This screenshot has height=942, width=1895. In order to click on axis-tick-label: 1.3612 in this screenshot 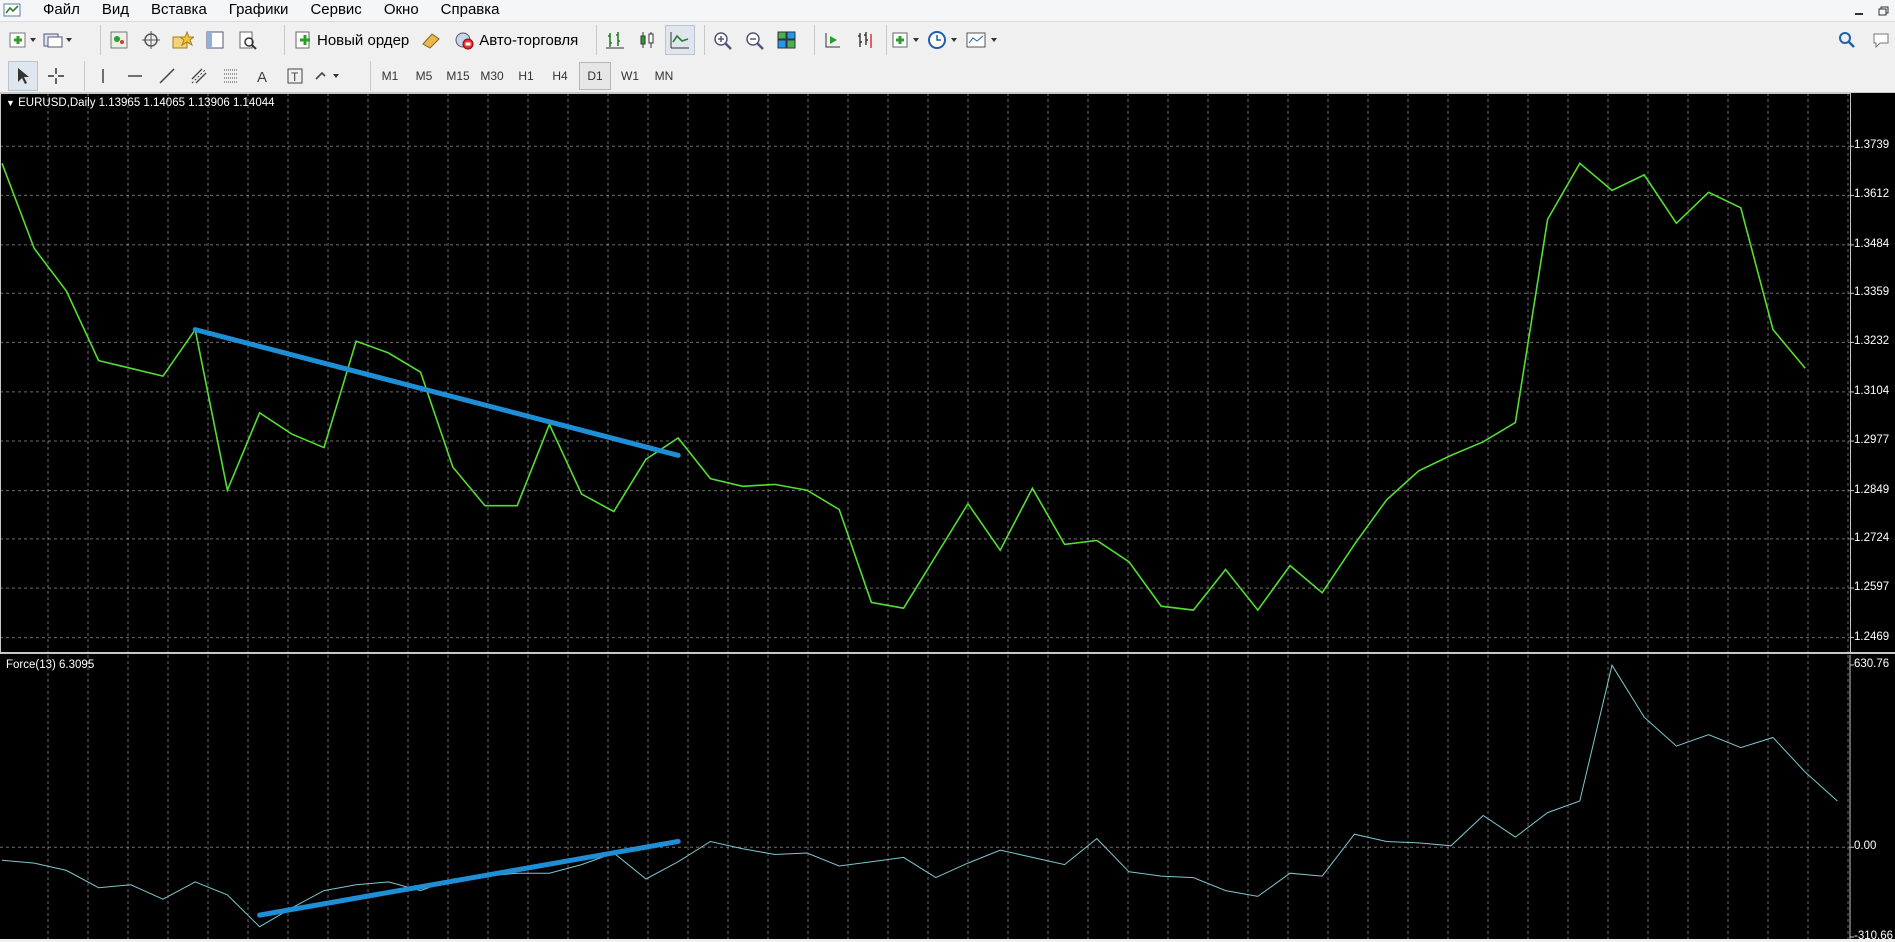, I will do `click(1872, 194)`.